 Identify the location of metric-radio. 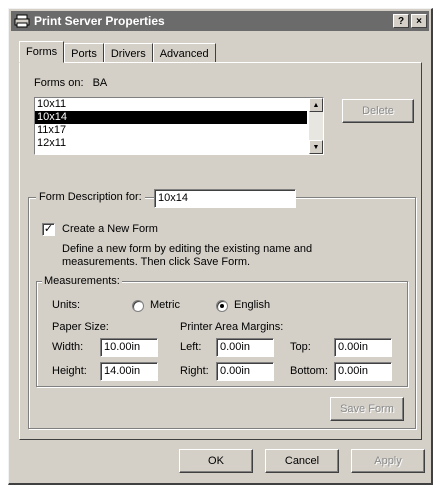
(138, 306).